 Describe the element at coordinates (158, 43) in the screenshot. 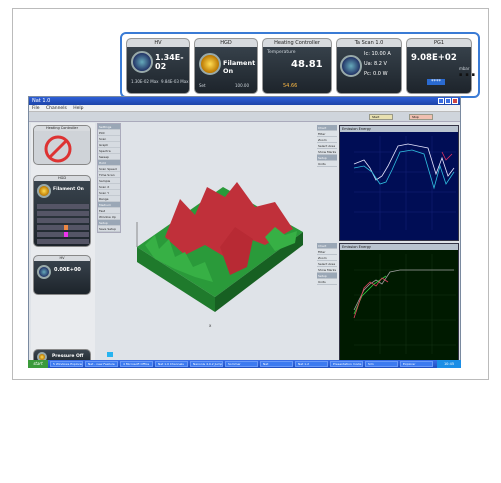

I see `hv-widget-title: HV` at that location.